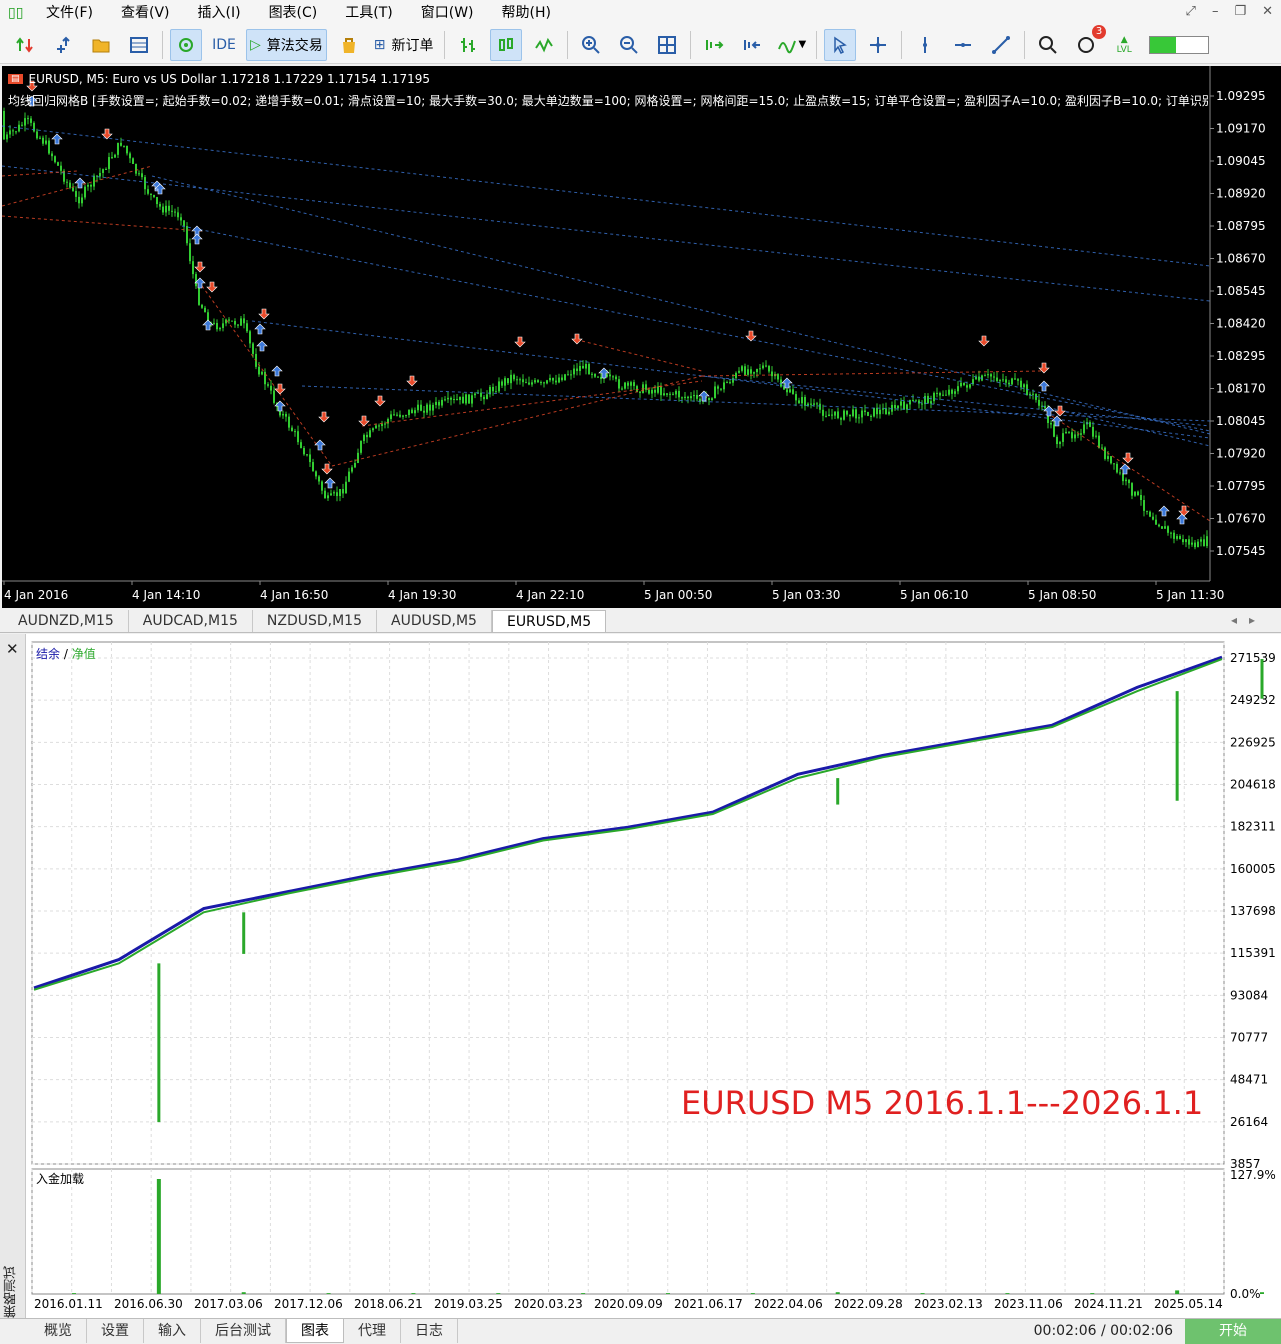 This screenshot has width=1281, height=1344. What do you see at coordinates (293, 13) in the screenshot?
I see `menu-chart: 图表(C)` at bounding box center [293, 13].